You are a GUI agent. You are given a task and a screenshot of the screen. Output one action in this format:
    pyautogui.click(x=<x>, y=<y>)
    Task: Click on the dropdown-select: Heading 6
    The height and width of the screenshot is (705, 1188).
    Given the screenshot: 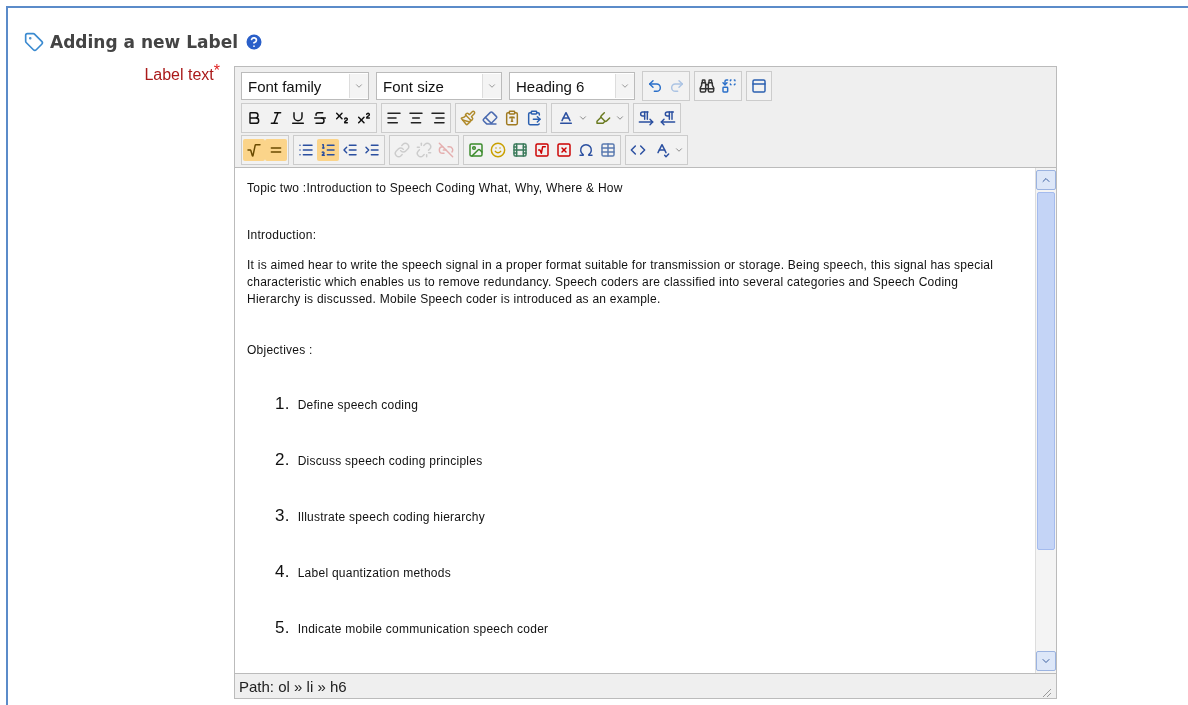 What is the action you would take?
    pyautogui.click(x=572, y=86)
    